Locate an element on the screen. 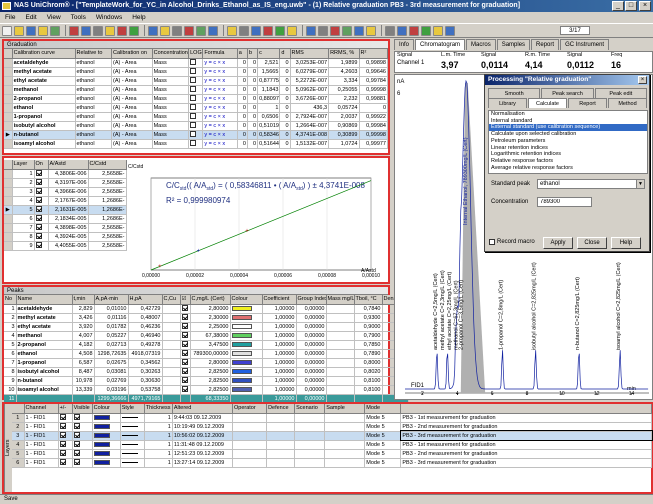 This screenshot has width=653, height=504. layer-a-astd: 4,3924E-005 is located at coordinates (68, 237).